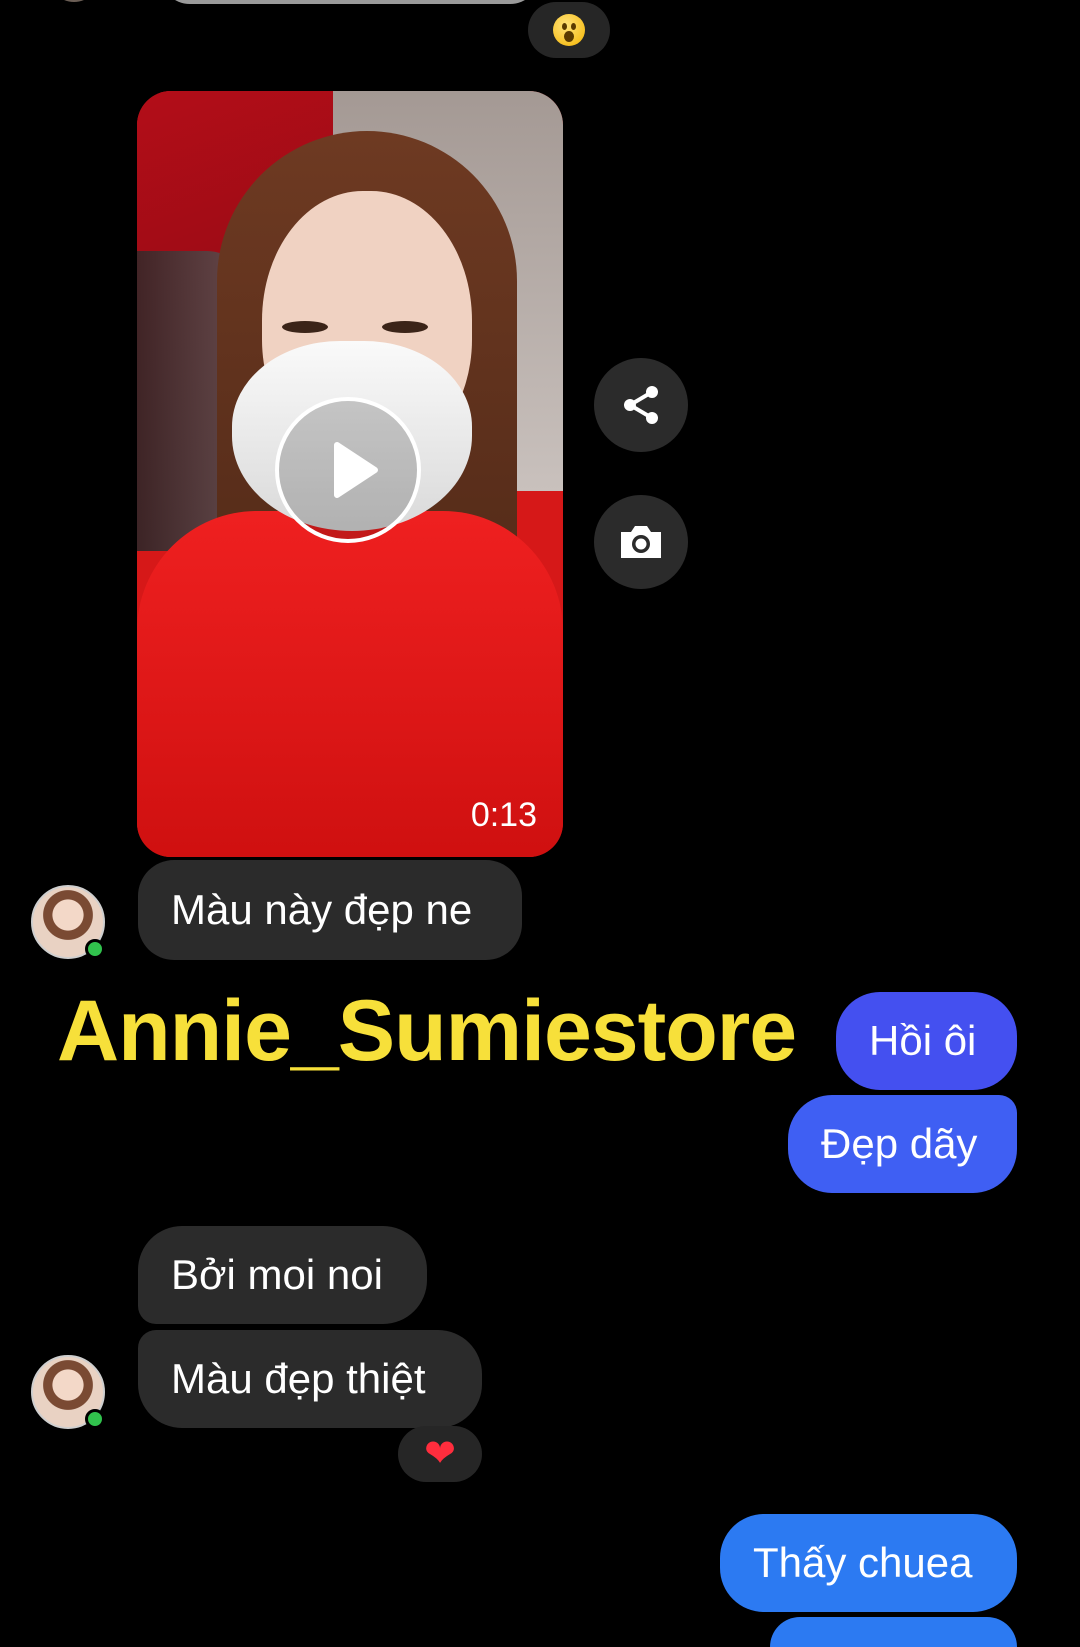 The height and width of the screenshot is (1647, 1080). What do you see at coordinates (503, 815) in the screenshot?
I see `video-duration: 0:13` at bounding box center [503, 815].